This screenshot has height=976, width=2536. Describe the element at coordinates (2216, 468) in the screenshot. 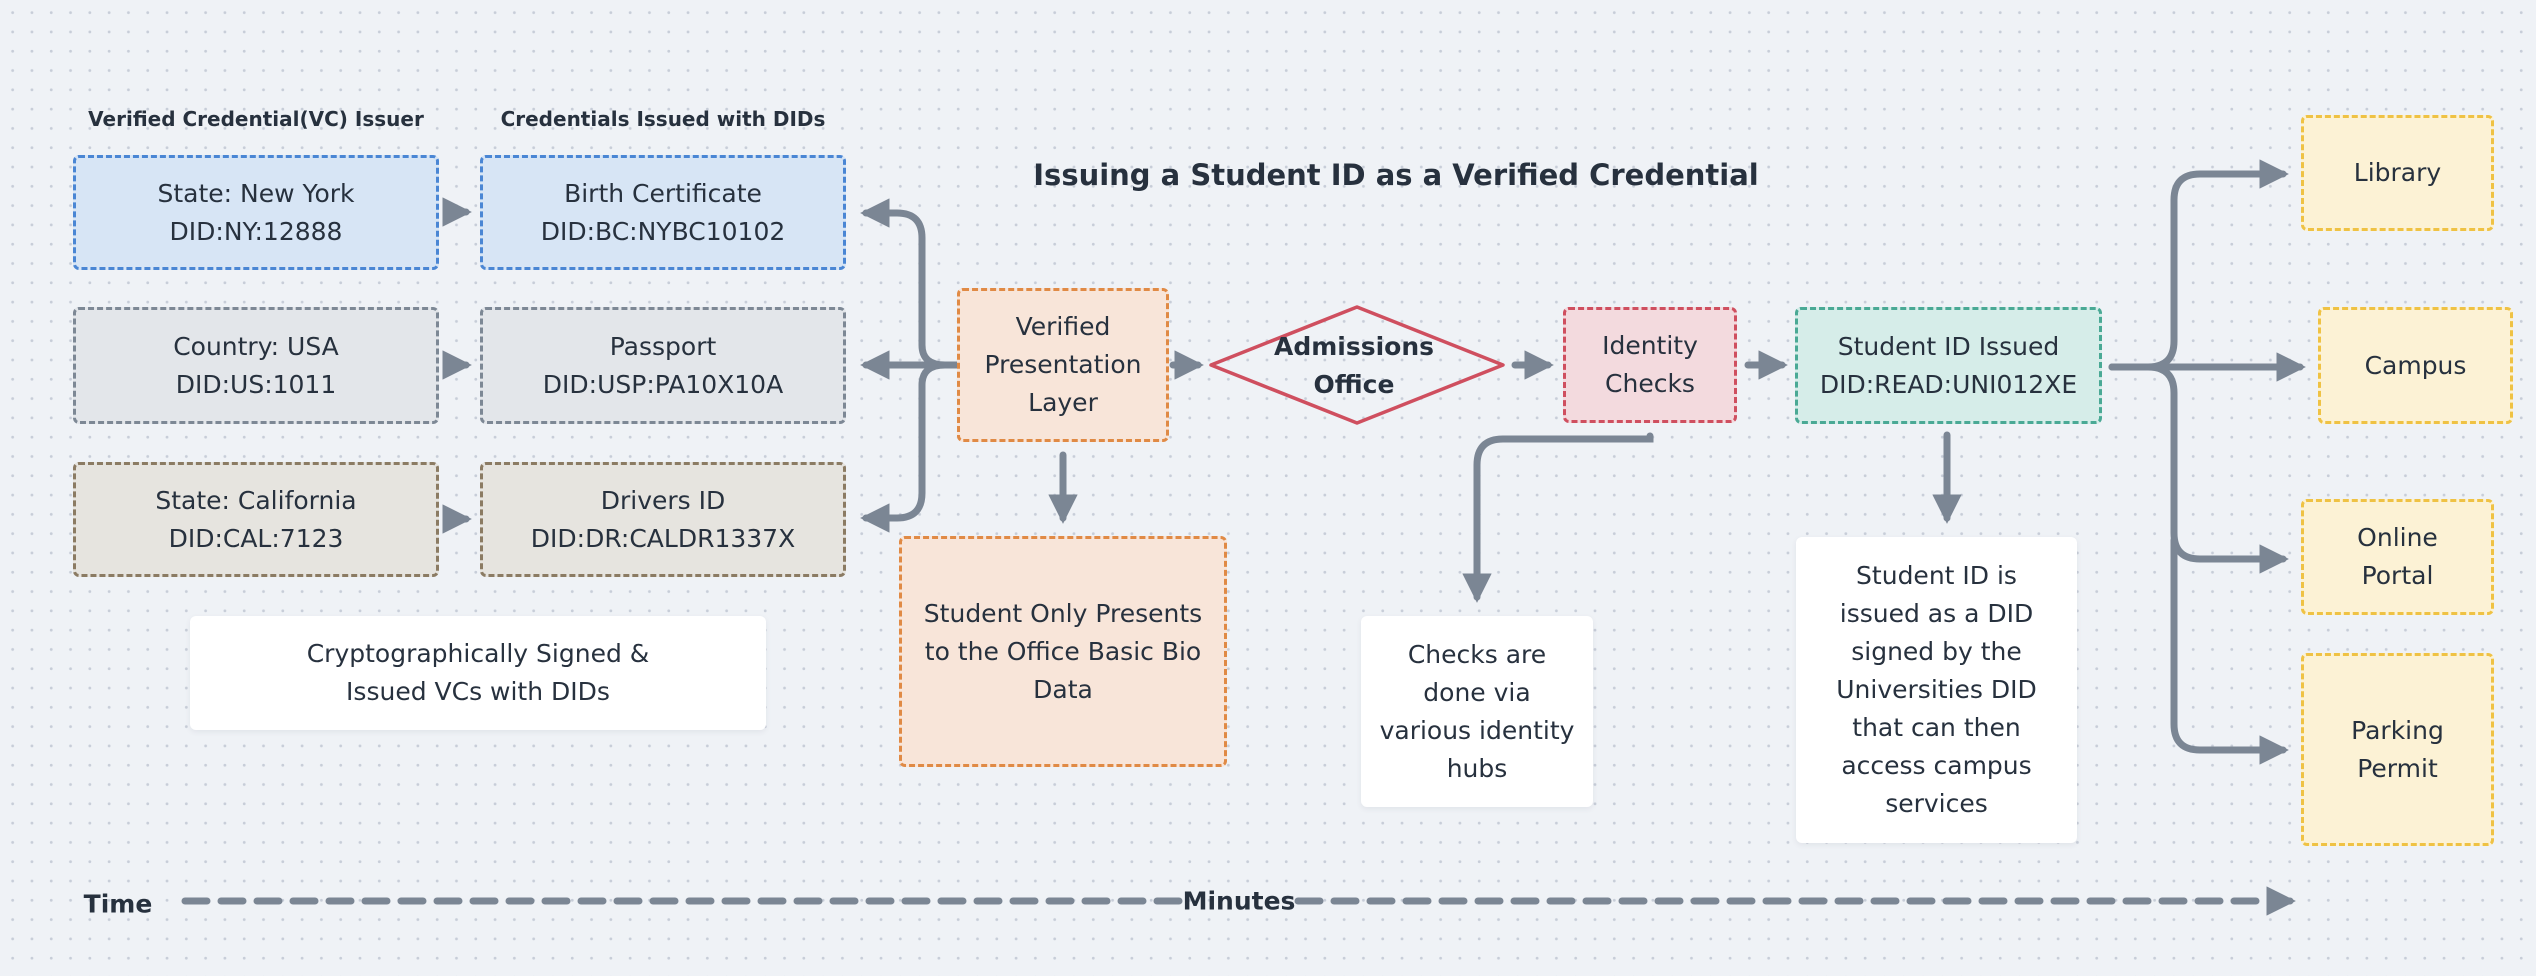

I see `connector-to-online-portal` at that location.